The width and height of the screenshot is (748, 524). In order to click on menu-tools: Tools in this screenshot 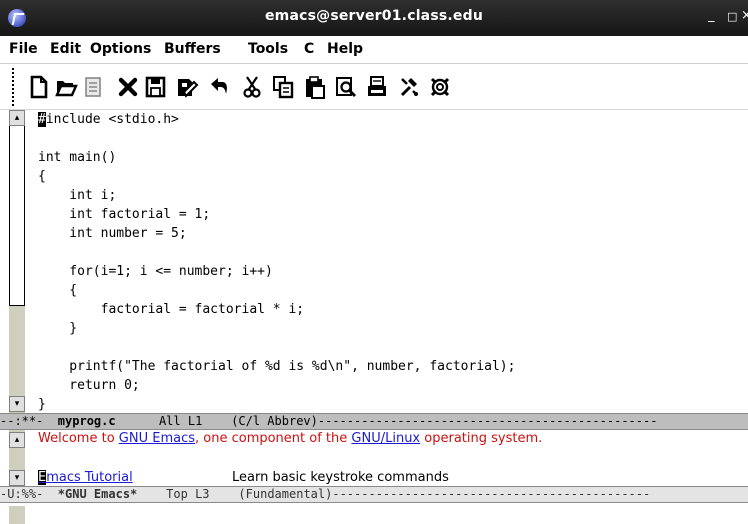, I will do `click(268, 49)`.